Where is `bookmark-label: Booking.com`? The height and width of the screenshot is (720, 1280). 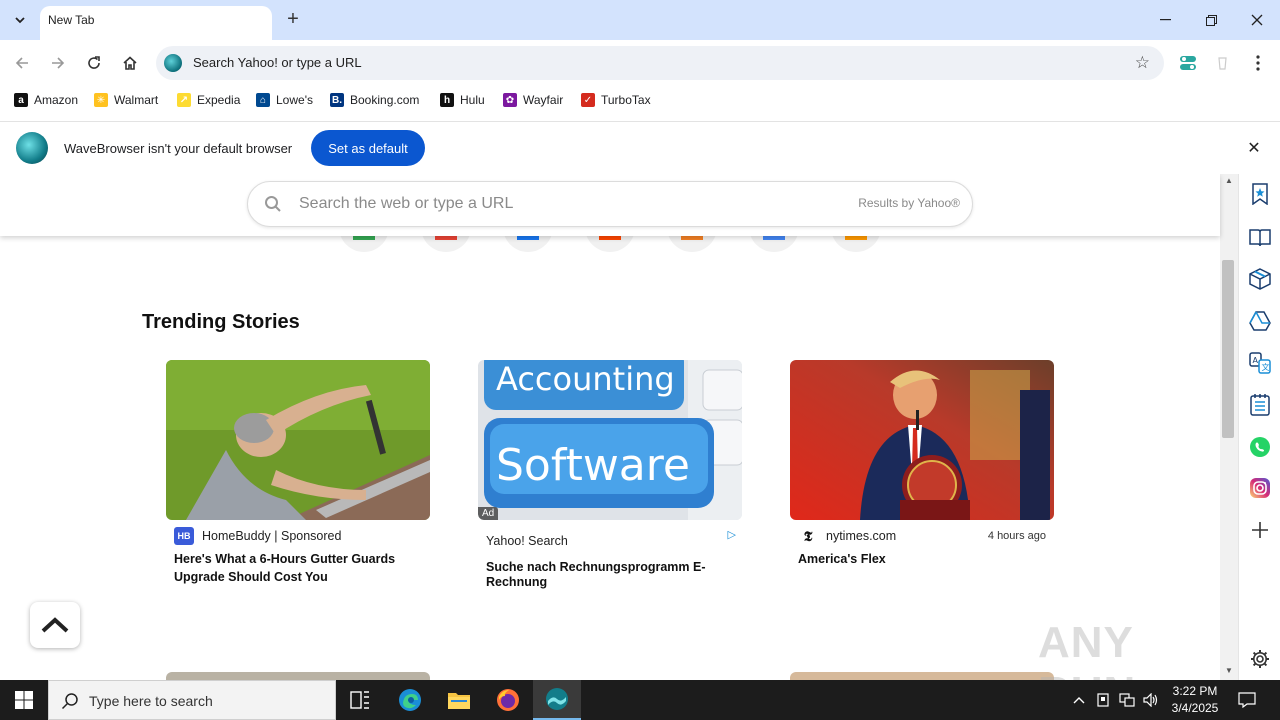
bookmark-label: Booking.com is located at coordinates (385, 100).